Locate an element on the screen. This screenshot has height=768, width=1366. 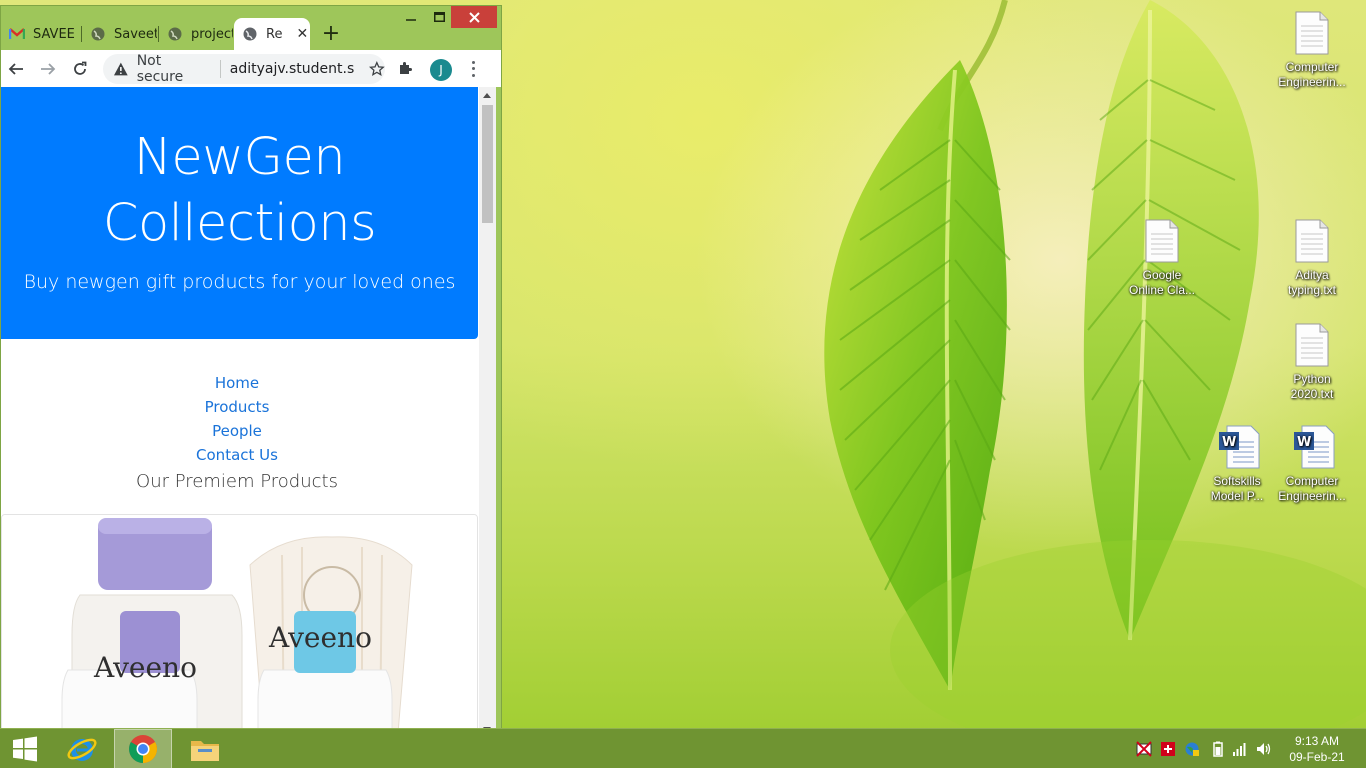
brand-text-right: Aveeno is located at coordinates (320, 637).